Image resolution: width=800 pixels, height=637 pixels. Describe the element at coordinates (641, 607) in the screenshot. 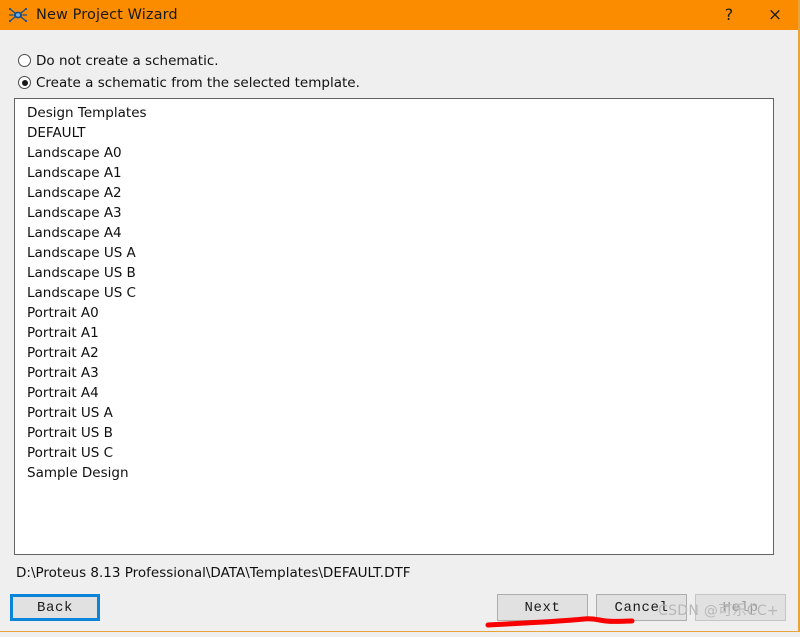

I see `cancel-button: Cancel` at that location.